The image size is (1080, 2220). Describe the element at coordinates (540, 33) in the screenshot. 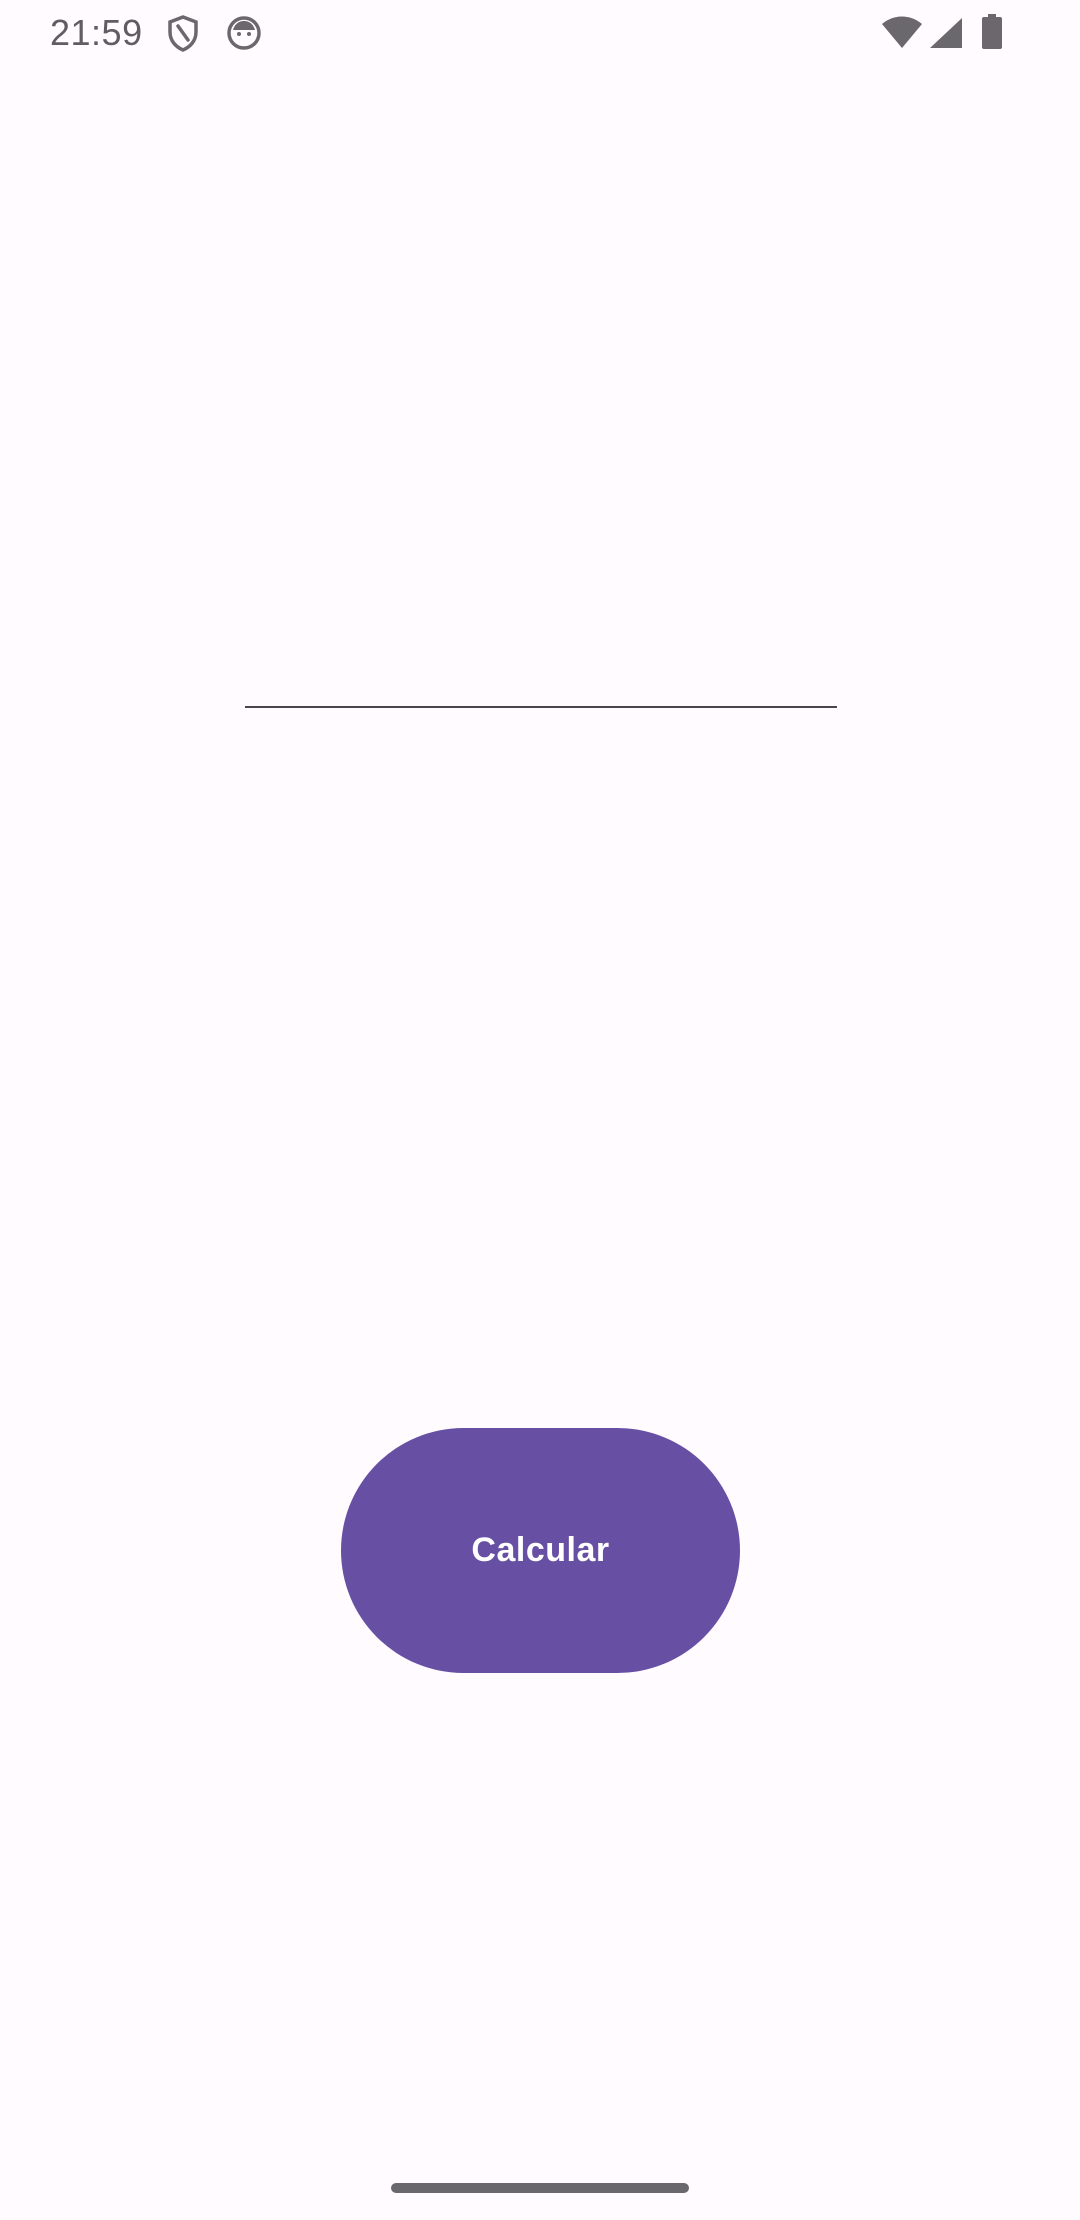

I see `status-bar: 21:59` at that location.